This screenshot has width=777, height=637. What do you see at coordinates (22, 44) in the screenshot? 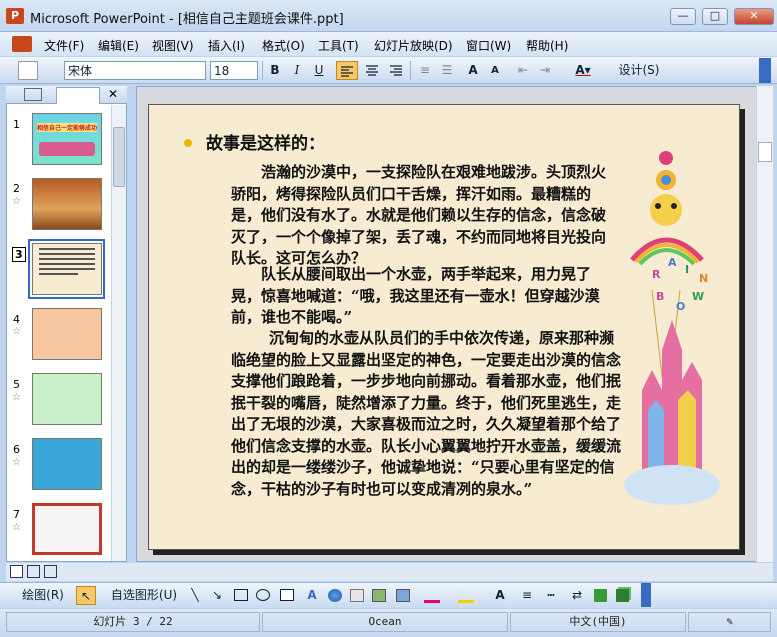
I see `document-icon` at bounding box center [22, 44].